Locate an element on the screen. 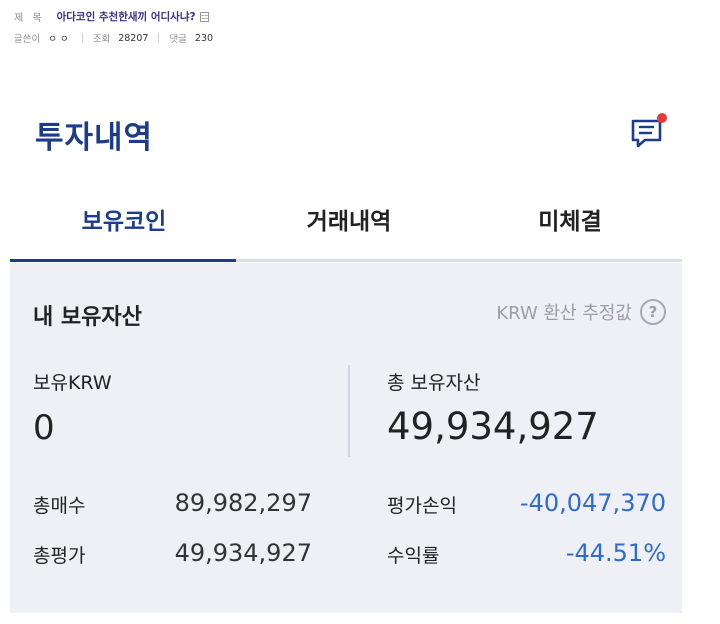 This screenshot has height=624, width=720. holdings-title: 내 보유자산 is located at coordinates (87, 317).